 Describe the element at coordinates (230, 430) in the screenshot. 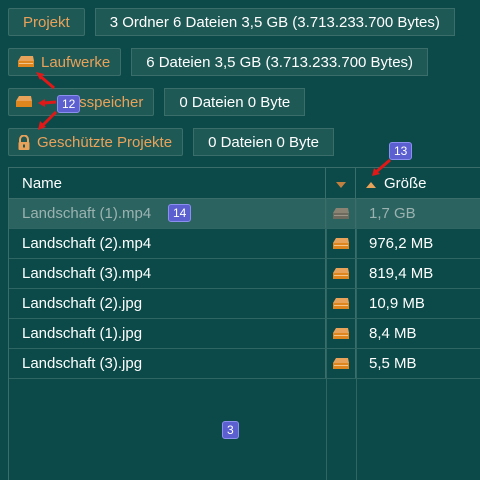

I see `annotation-badge-3: 3` at that location.